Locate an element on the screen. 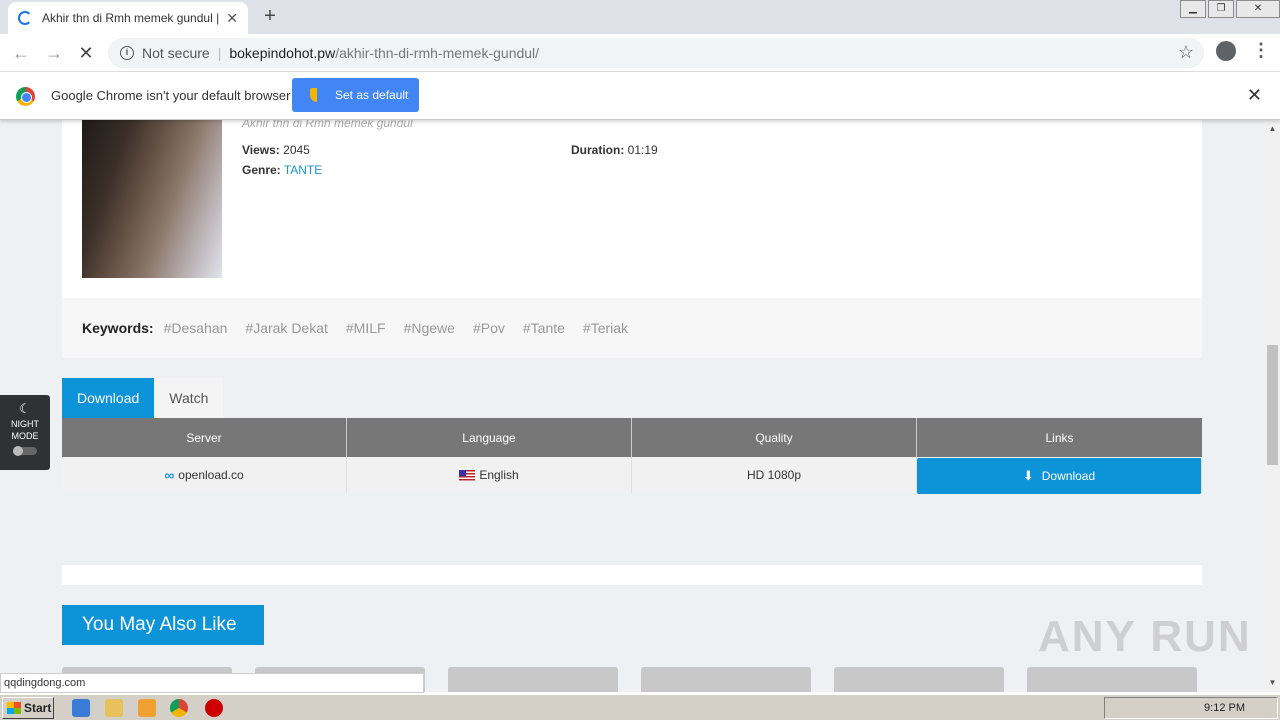  moon-icon: ☾ is located at coordinates (25, 408).